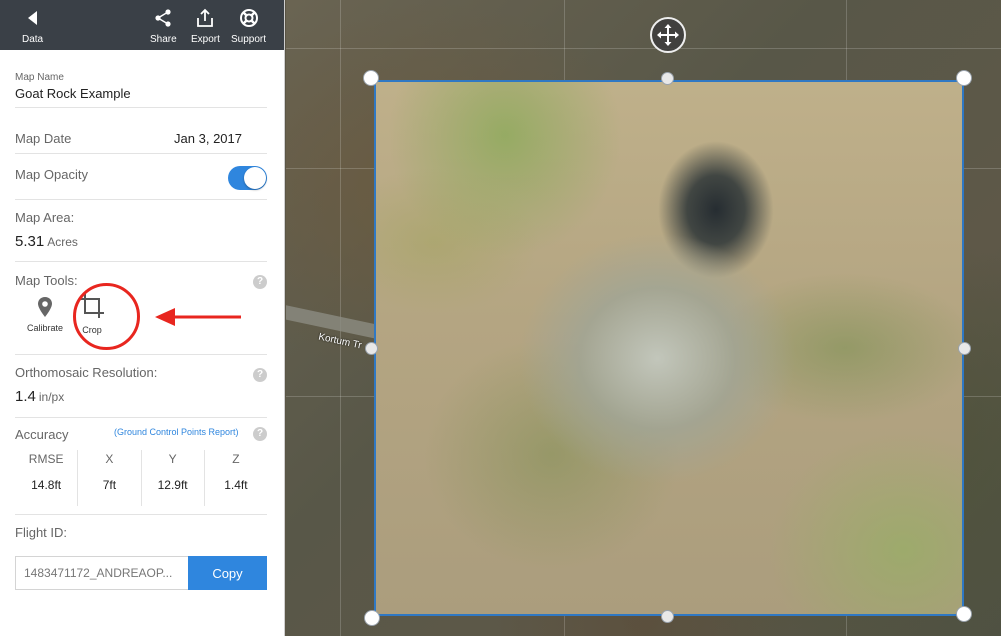 The width and height of the screenshot is (1001, 636). I want to click on accuracy-col-x: X 7ft, so click(108, 478).